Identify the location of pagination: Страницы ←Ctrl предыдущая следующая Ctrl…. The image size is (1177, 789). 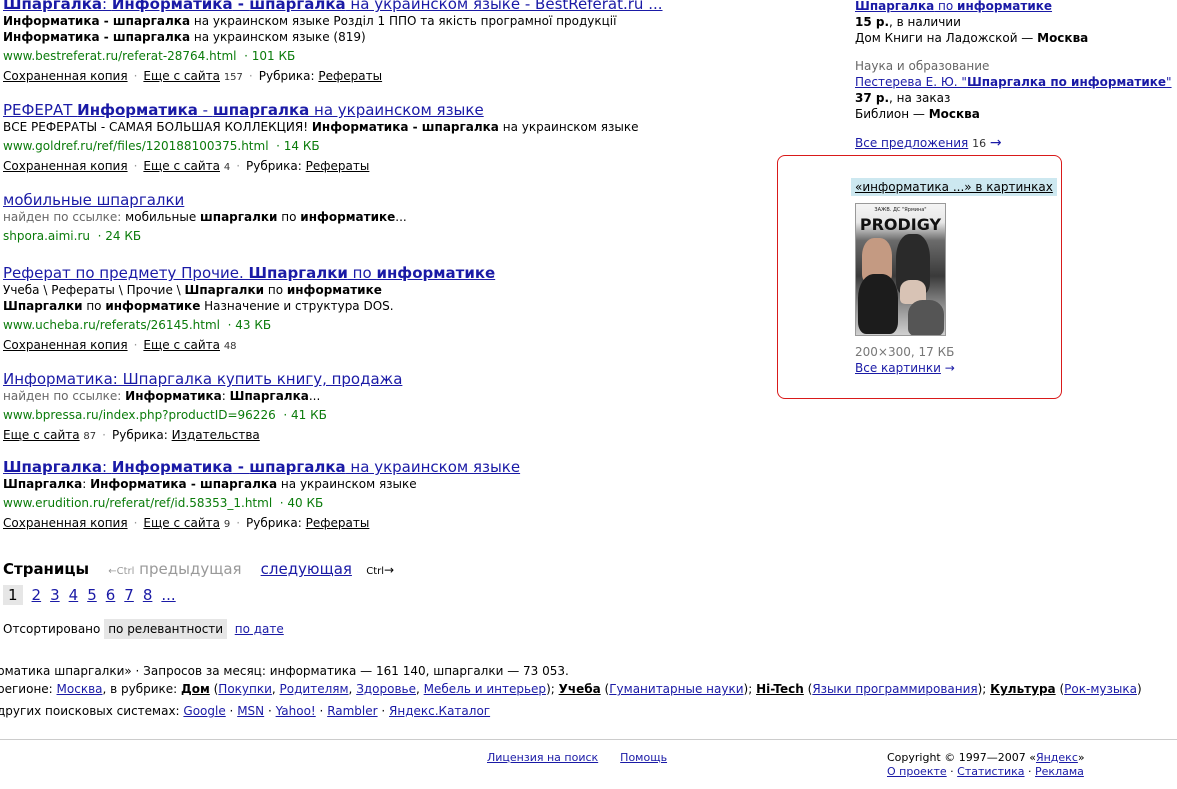
(198, 569).